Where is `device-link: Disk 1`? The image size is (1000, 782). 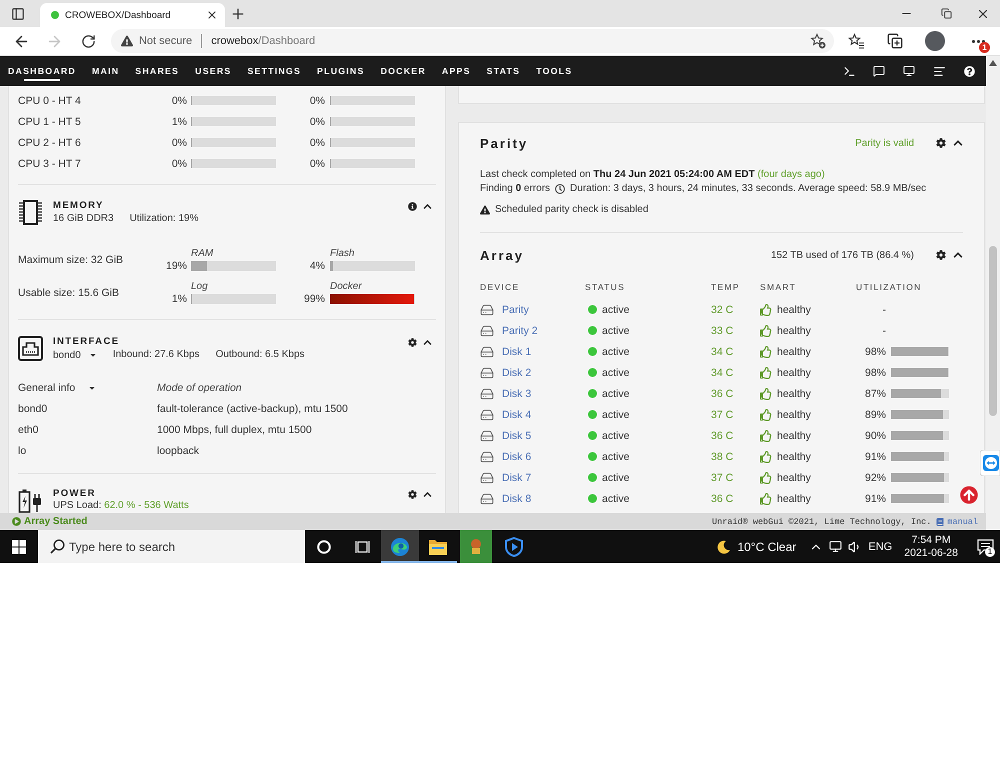
device-link: Disk 1 is located at coordinates (517, 352).